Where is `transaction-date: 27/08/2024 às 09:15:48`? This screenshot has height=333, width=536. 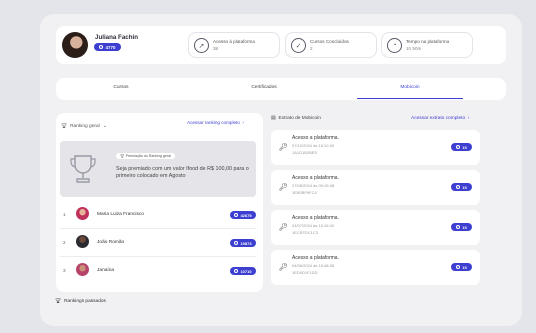 transaction-date: 27/08/2024 às 09:15:48 is located at coordinates (313, 185).